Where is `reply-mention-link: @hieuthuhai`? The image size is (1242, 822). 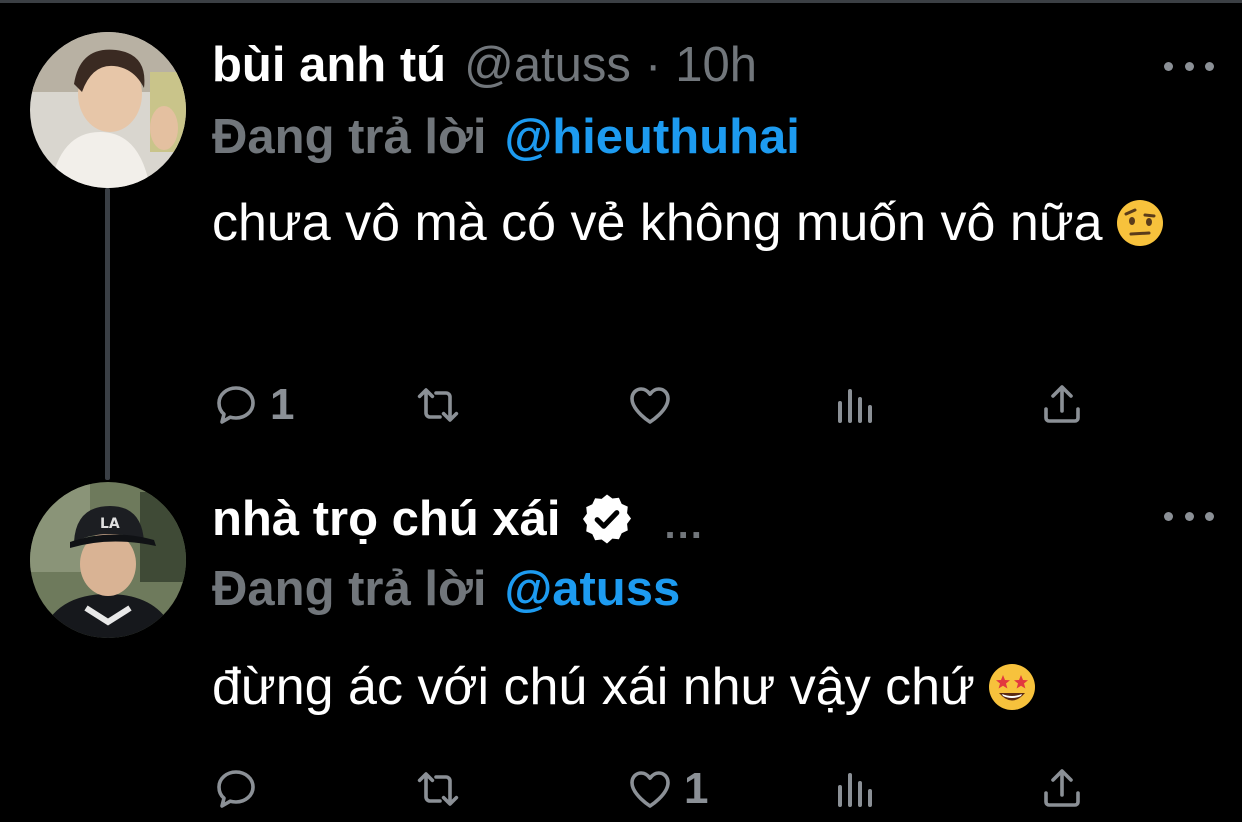
reply-mention-link: @hieuthuhai is located at coordinates (651, 137).